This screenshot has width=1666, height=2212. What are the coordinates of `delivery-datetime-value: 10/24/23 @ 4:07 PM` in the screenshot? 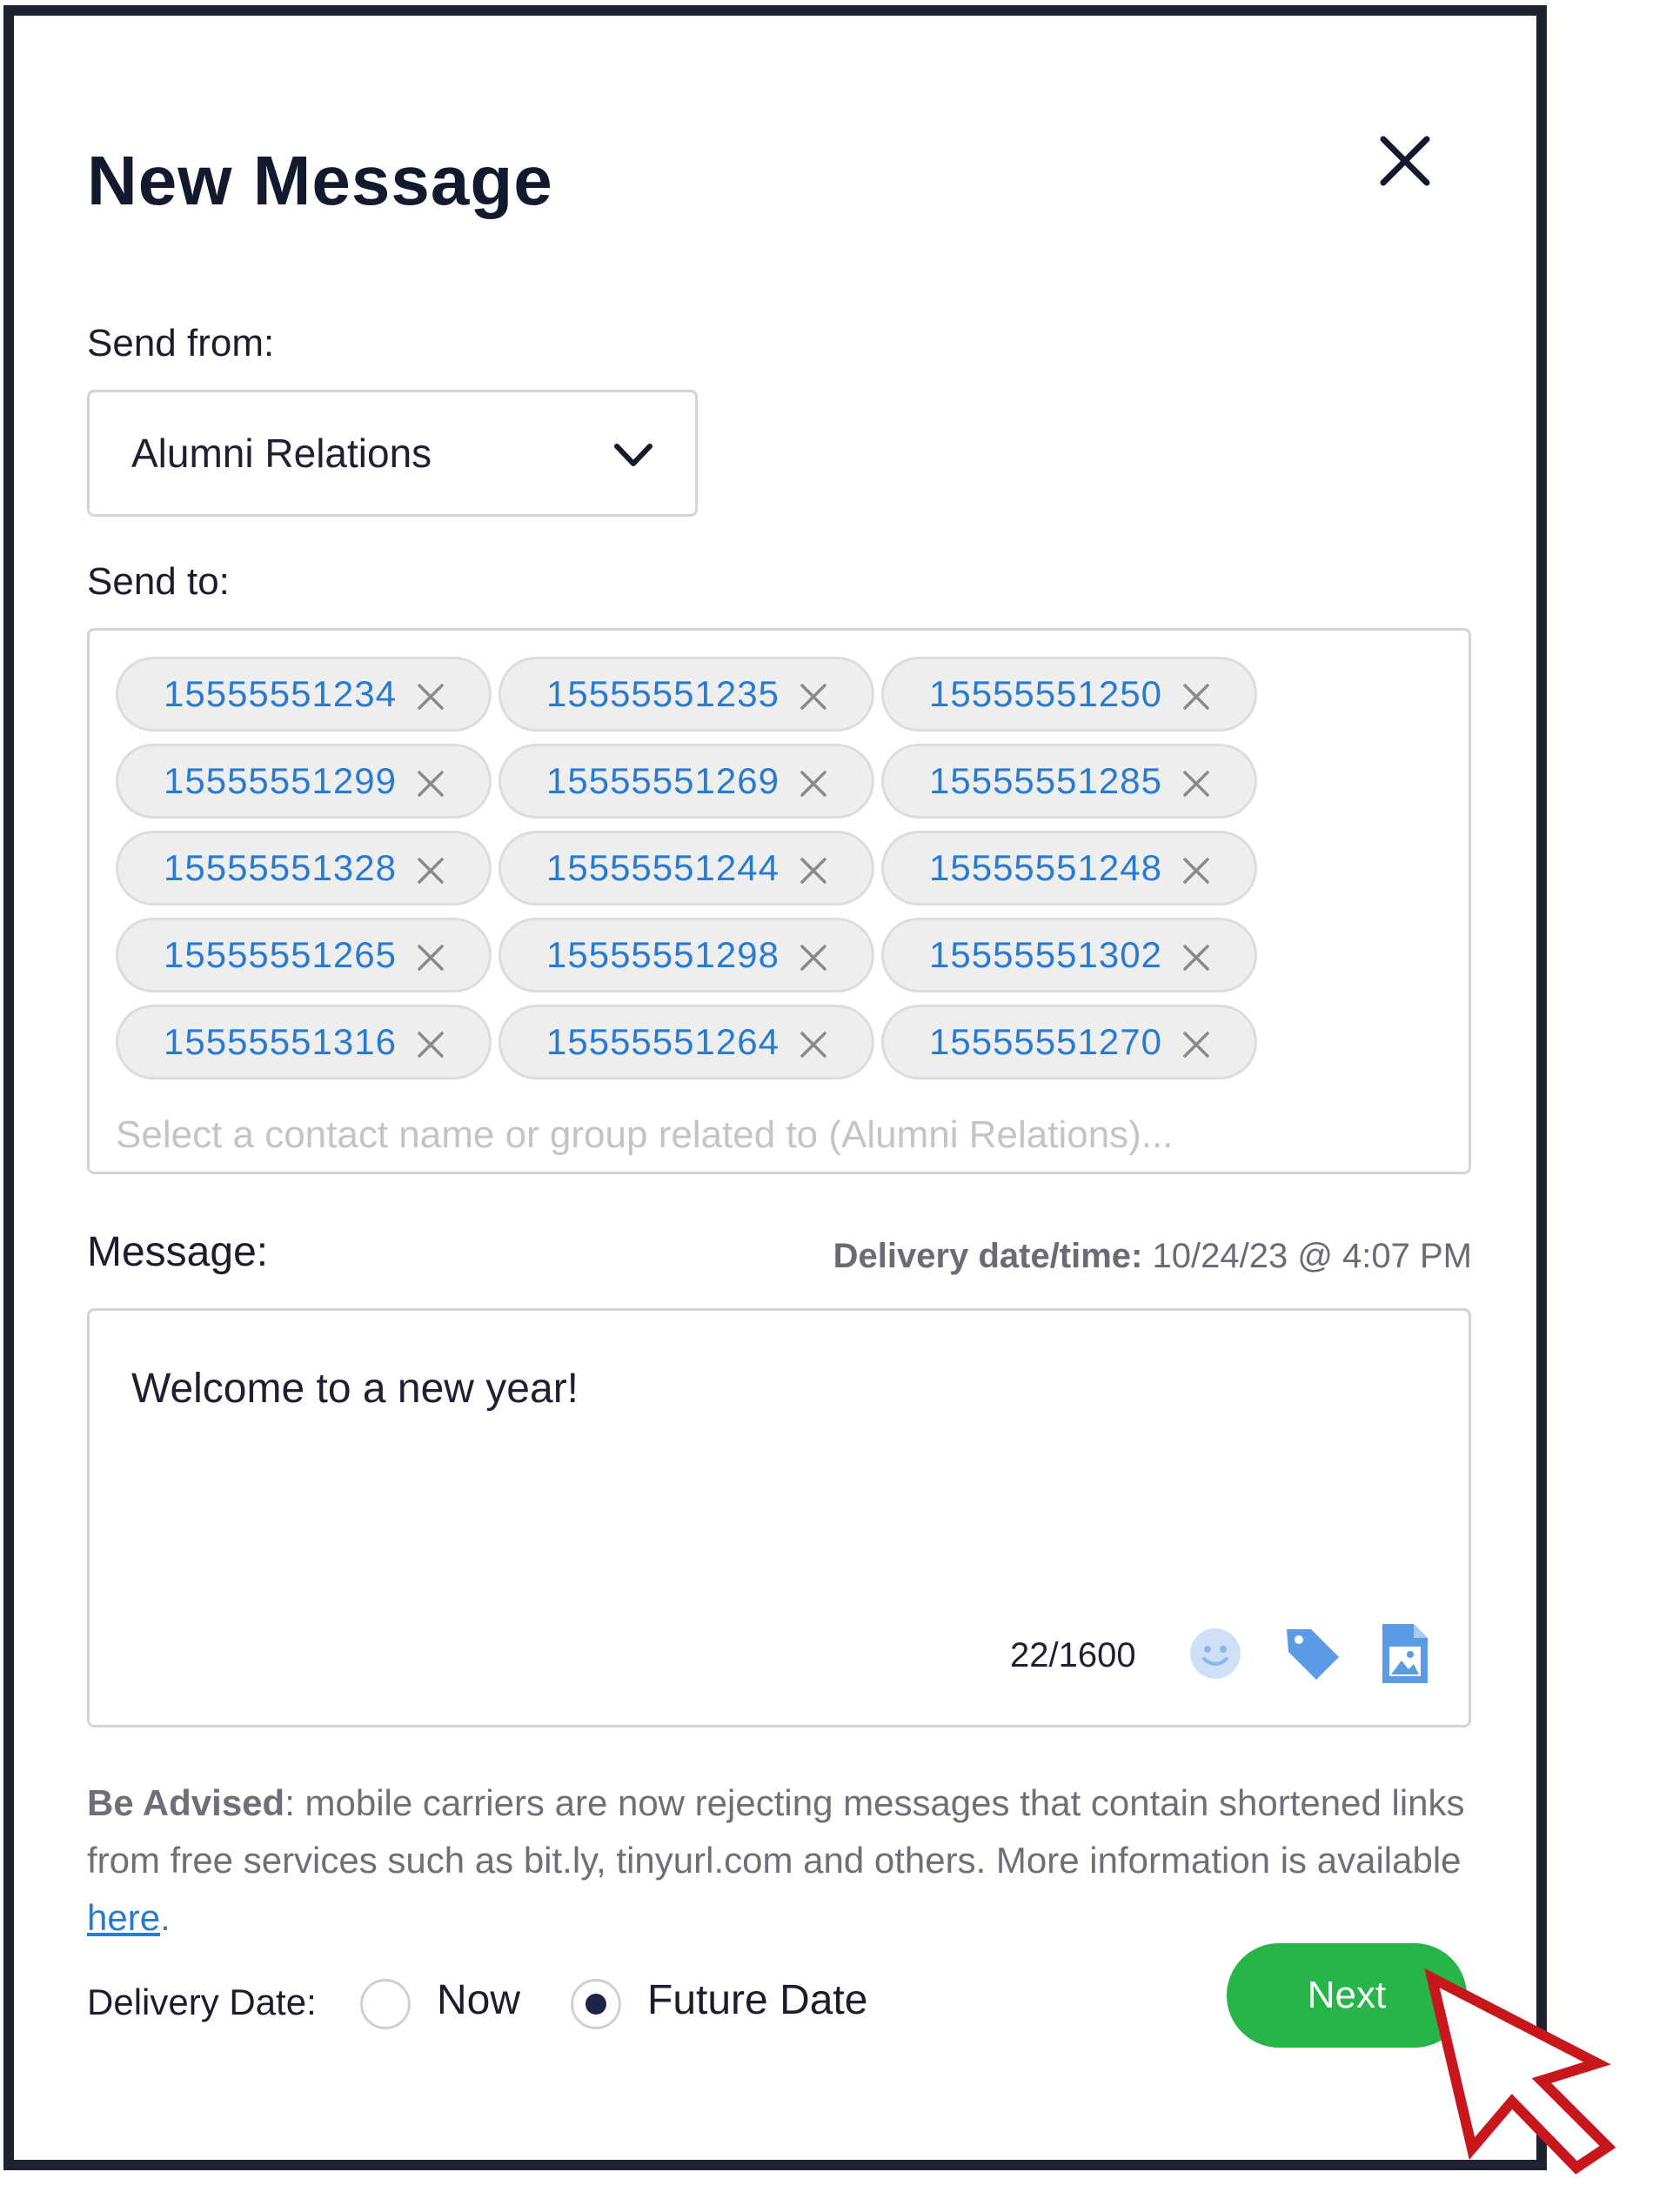 It's located at (1312, 1256).